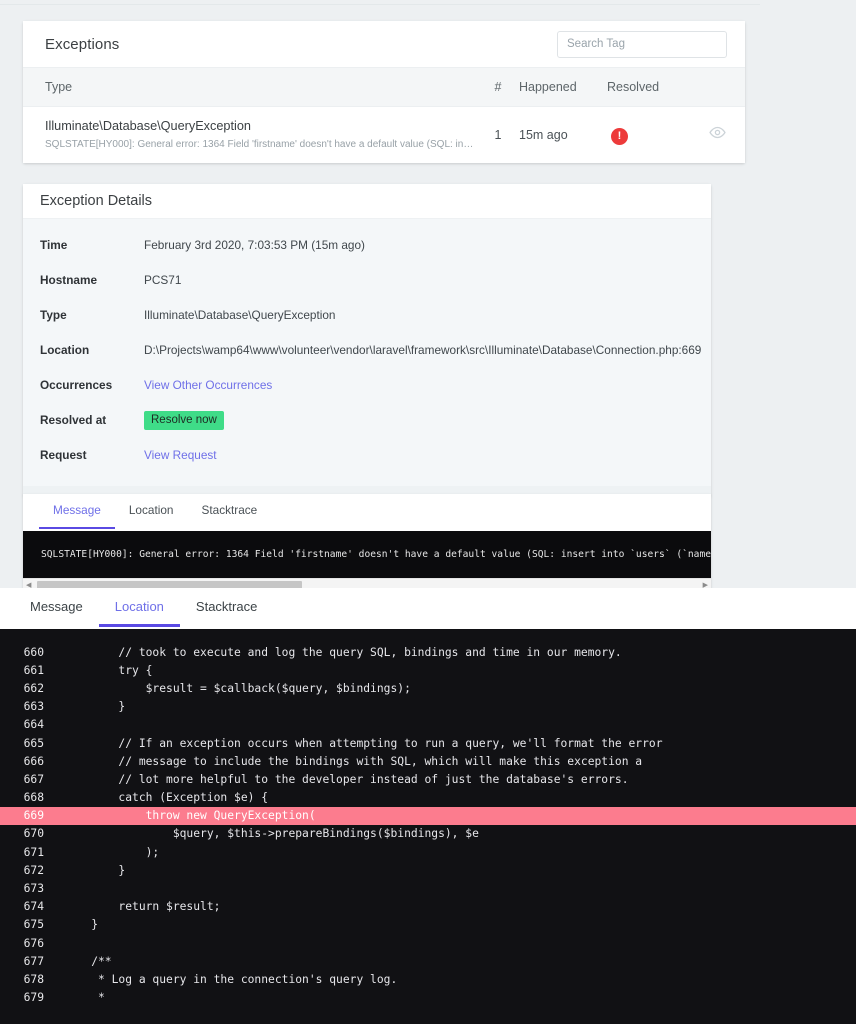  What do you see at coordinates (428, 670) in the screenshot?
I see `code-line: 661 try {` at bounding box center [428, 670].